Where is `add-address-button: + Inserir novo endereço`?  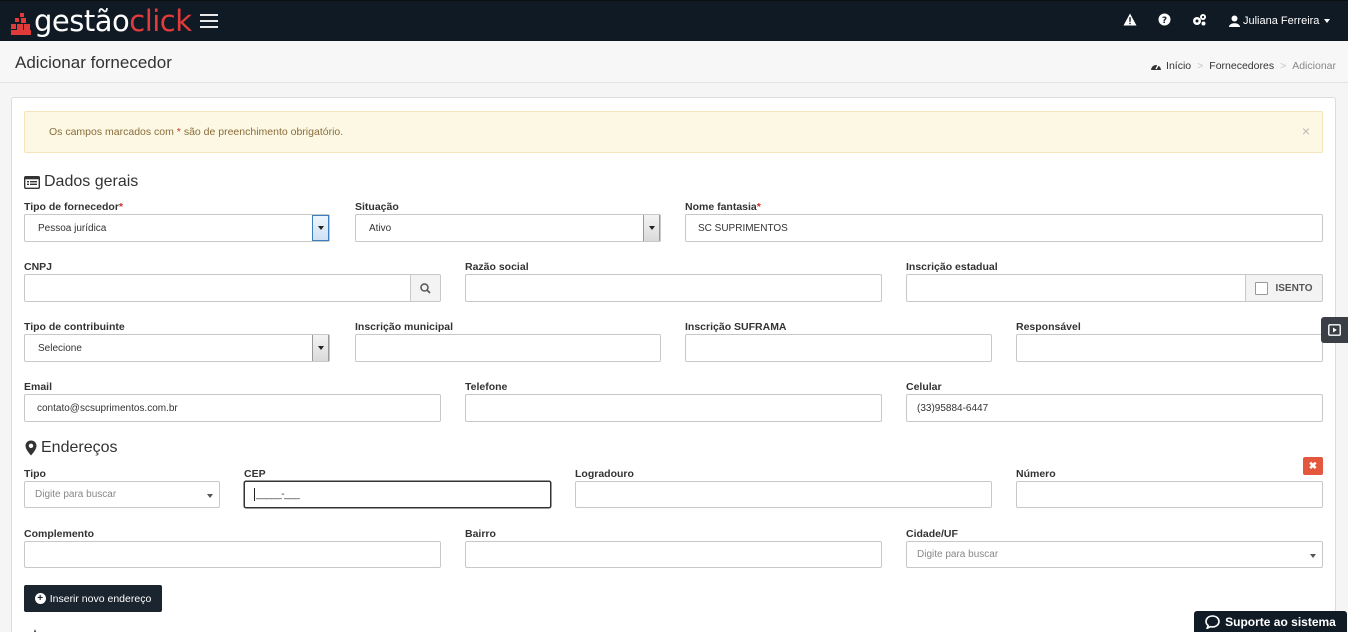
add-address-button: + Inserir novo endereço is located at coordinates (93, 598).